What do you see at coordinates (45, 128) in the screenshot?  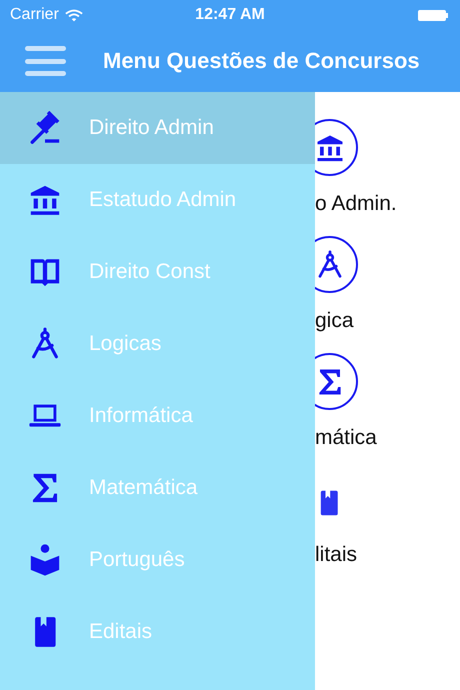 I see `gavel-icon` at bounding box center [45, 128].